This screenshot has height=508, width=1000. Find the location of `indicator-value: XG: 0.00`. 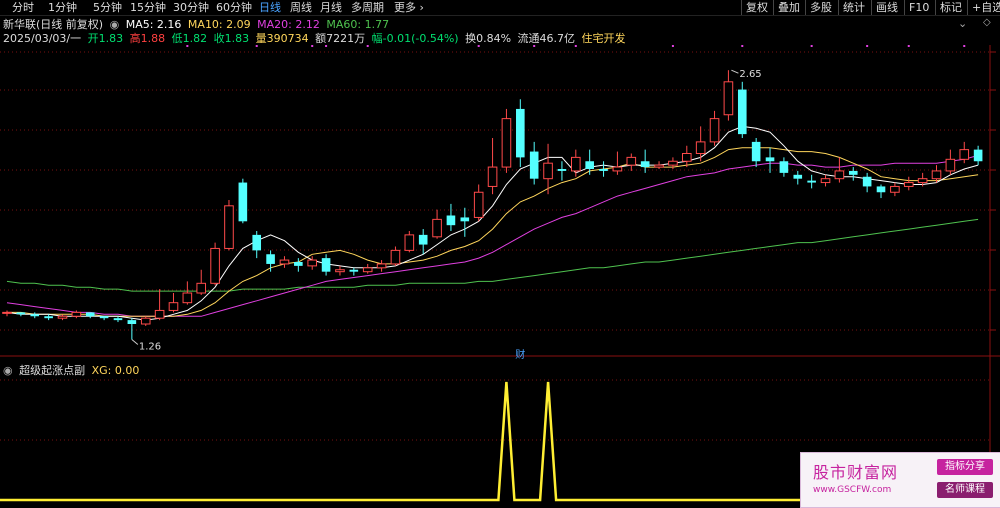

indicator-value: XG: 0.00 is located at coordinates (115, 370).